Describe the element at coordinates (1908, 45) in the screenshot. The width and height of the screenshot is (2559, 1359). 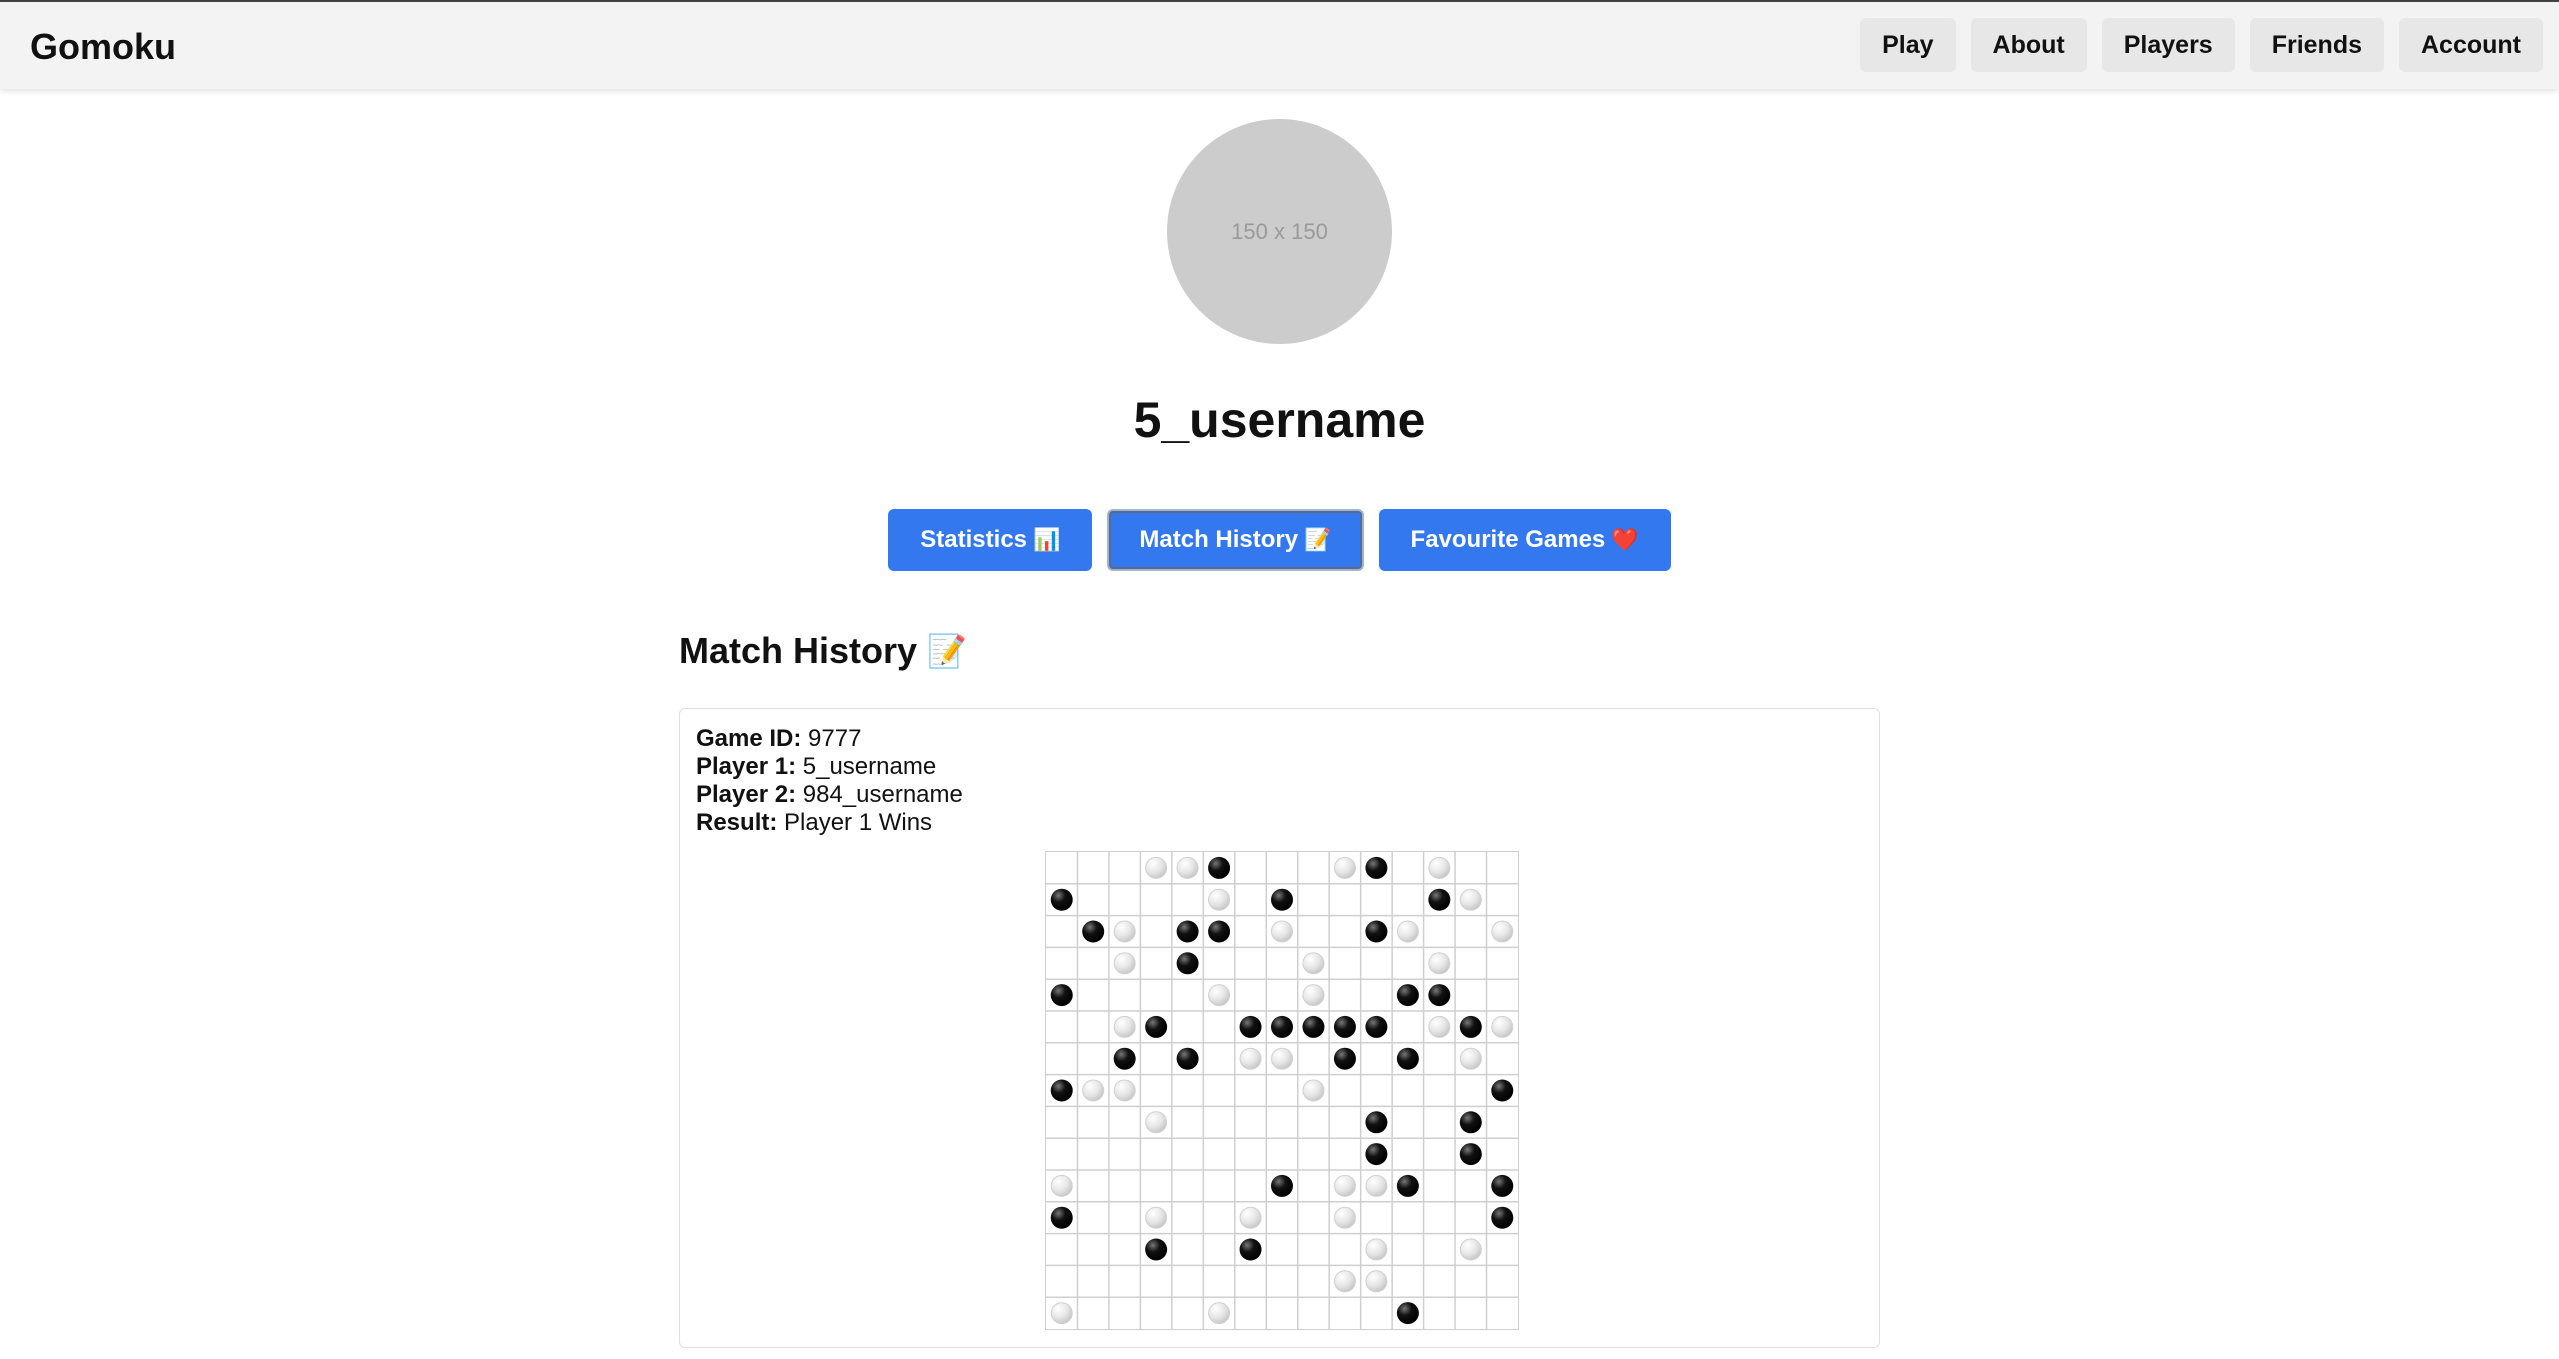
I see `nav-play-link: Play` at that location.